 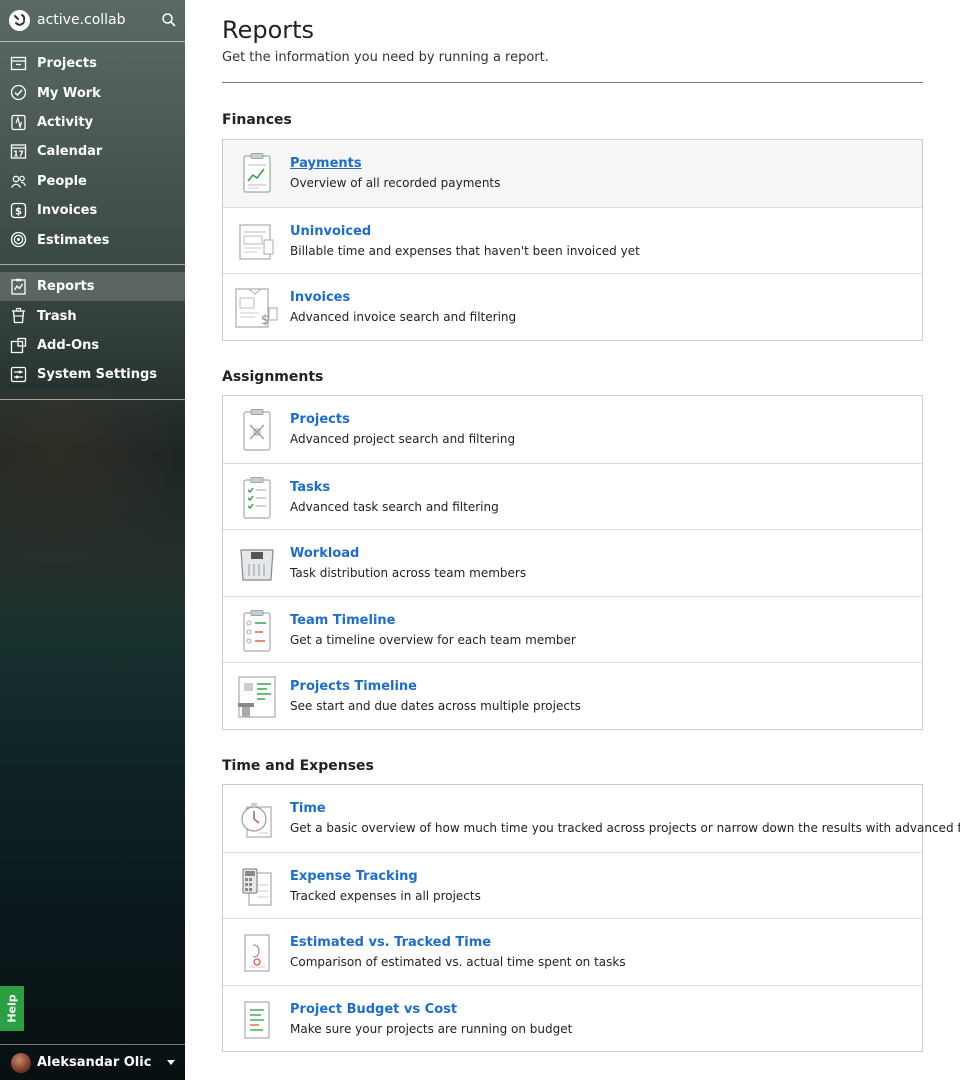 I want to click on sidebar-item-reports: Reports, so click(x=92, y=287).